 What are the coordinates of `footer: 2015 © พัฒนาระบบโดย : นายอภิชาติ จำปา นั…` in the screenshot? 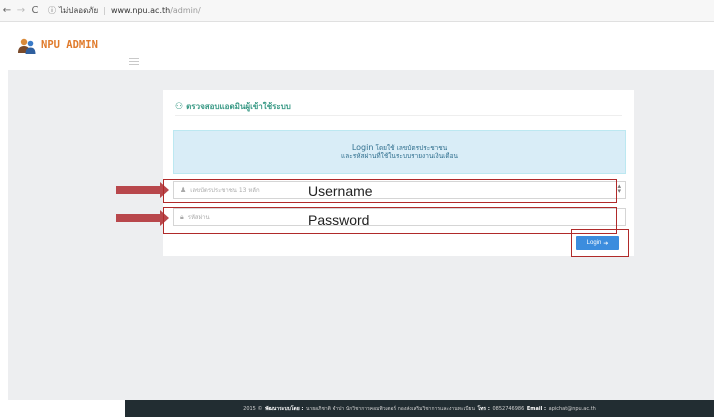 It's located at (419, 408).